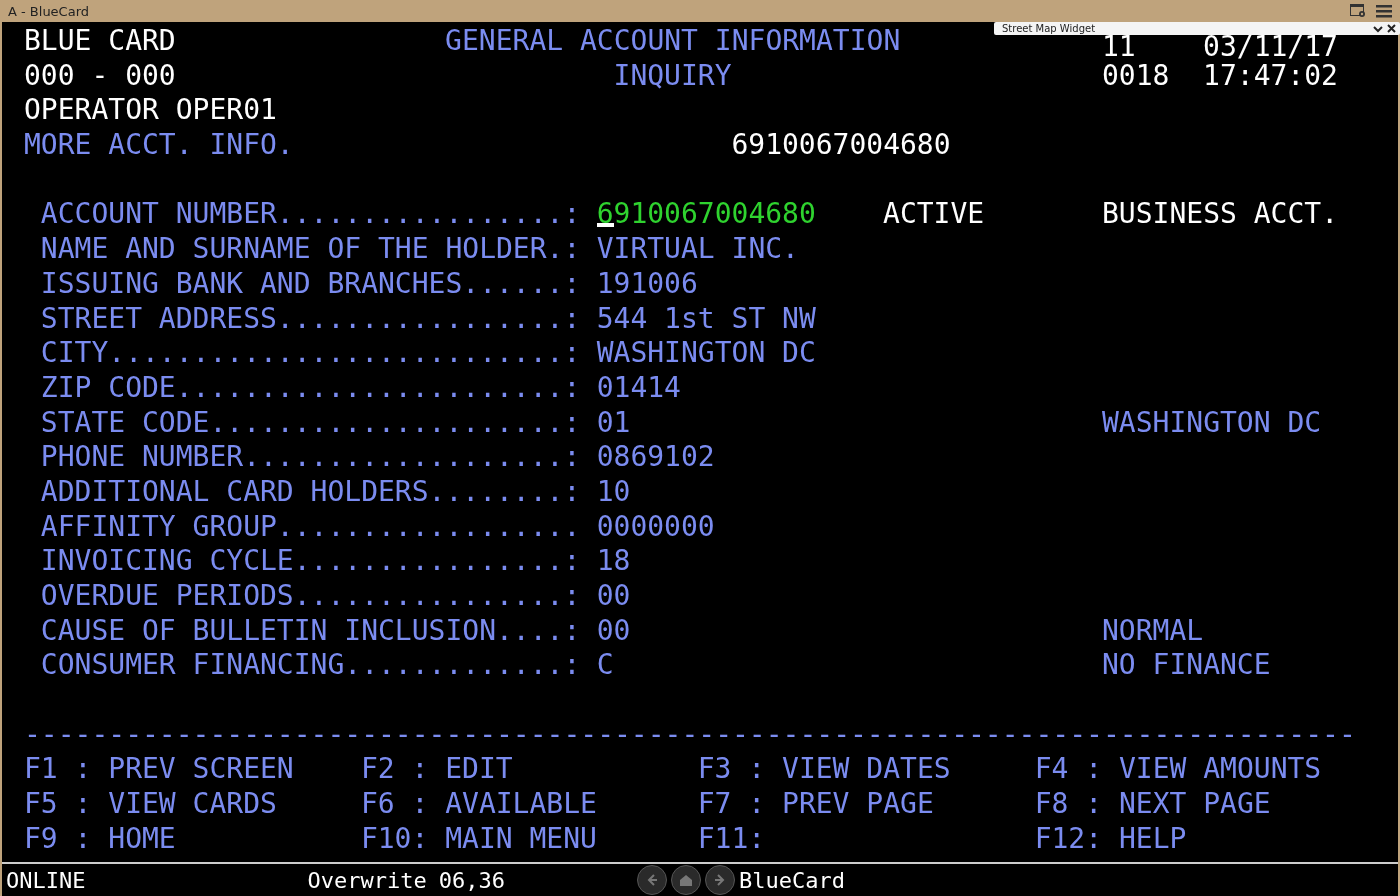 The height and width of the screenshot is (896, 1400). Describe the element at coordinates (613, 561) in the screenshot. I see `field-value: 18` at that location.